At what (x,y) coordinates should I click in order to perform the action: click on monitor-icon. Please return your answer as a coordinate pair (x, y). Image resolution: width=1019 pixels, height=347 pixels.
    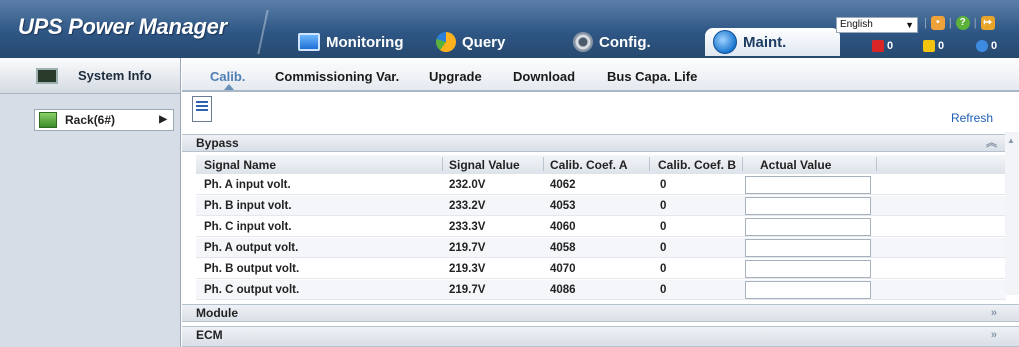
    Looking at the image, I should click on (309, 42).